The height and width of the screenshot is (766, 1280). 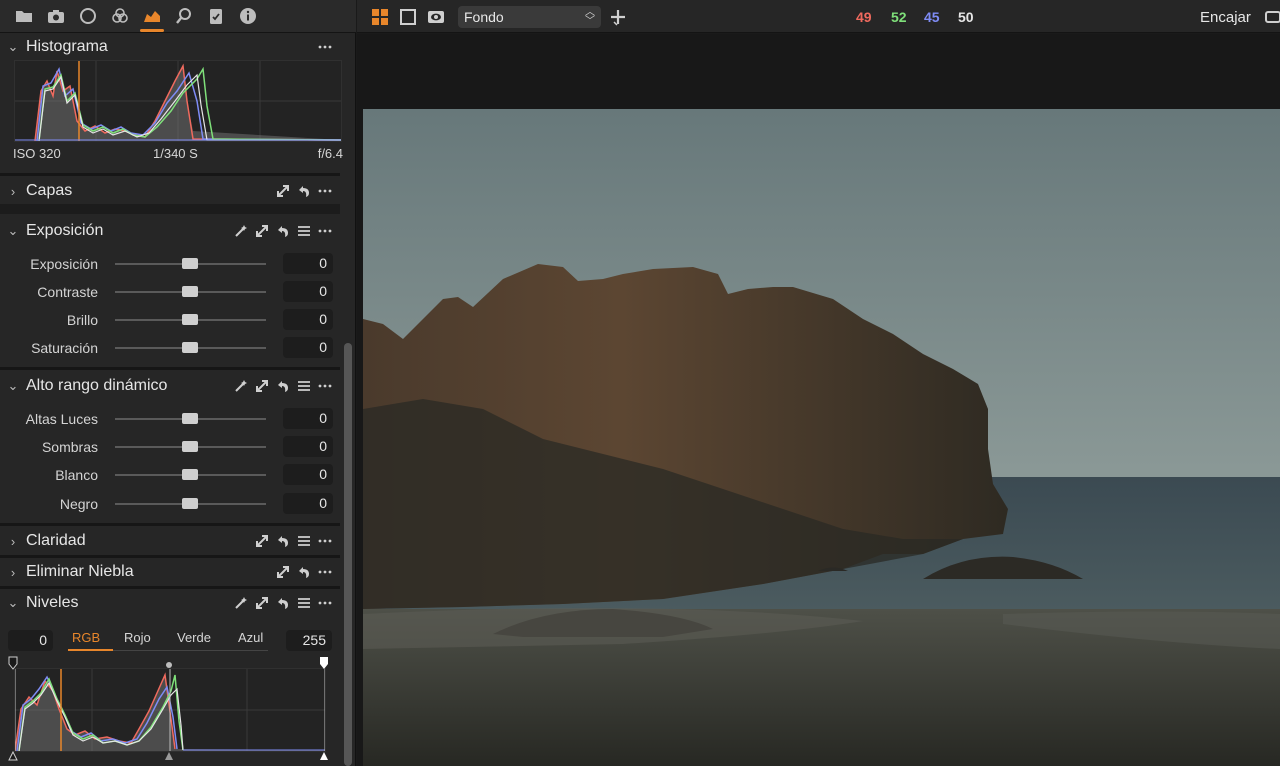 What do you see at coordinates (120, 16) in the screenshot?
I see `color-icon` at bounding box center [120, 16].